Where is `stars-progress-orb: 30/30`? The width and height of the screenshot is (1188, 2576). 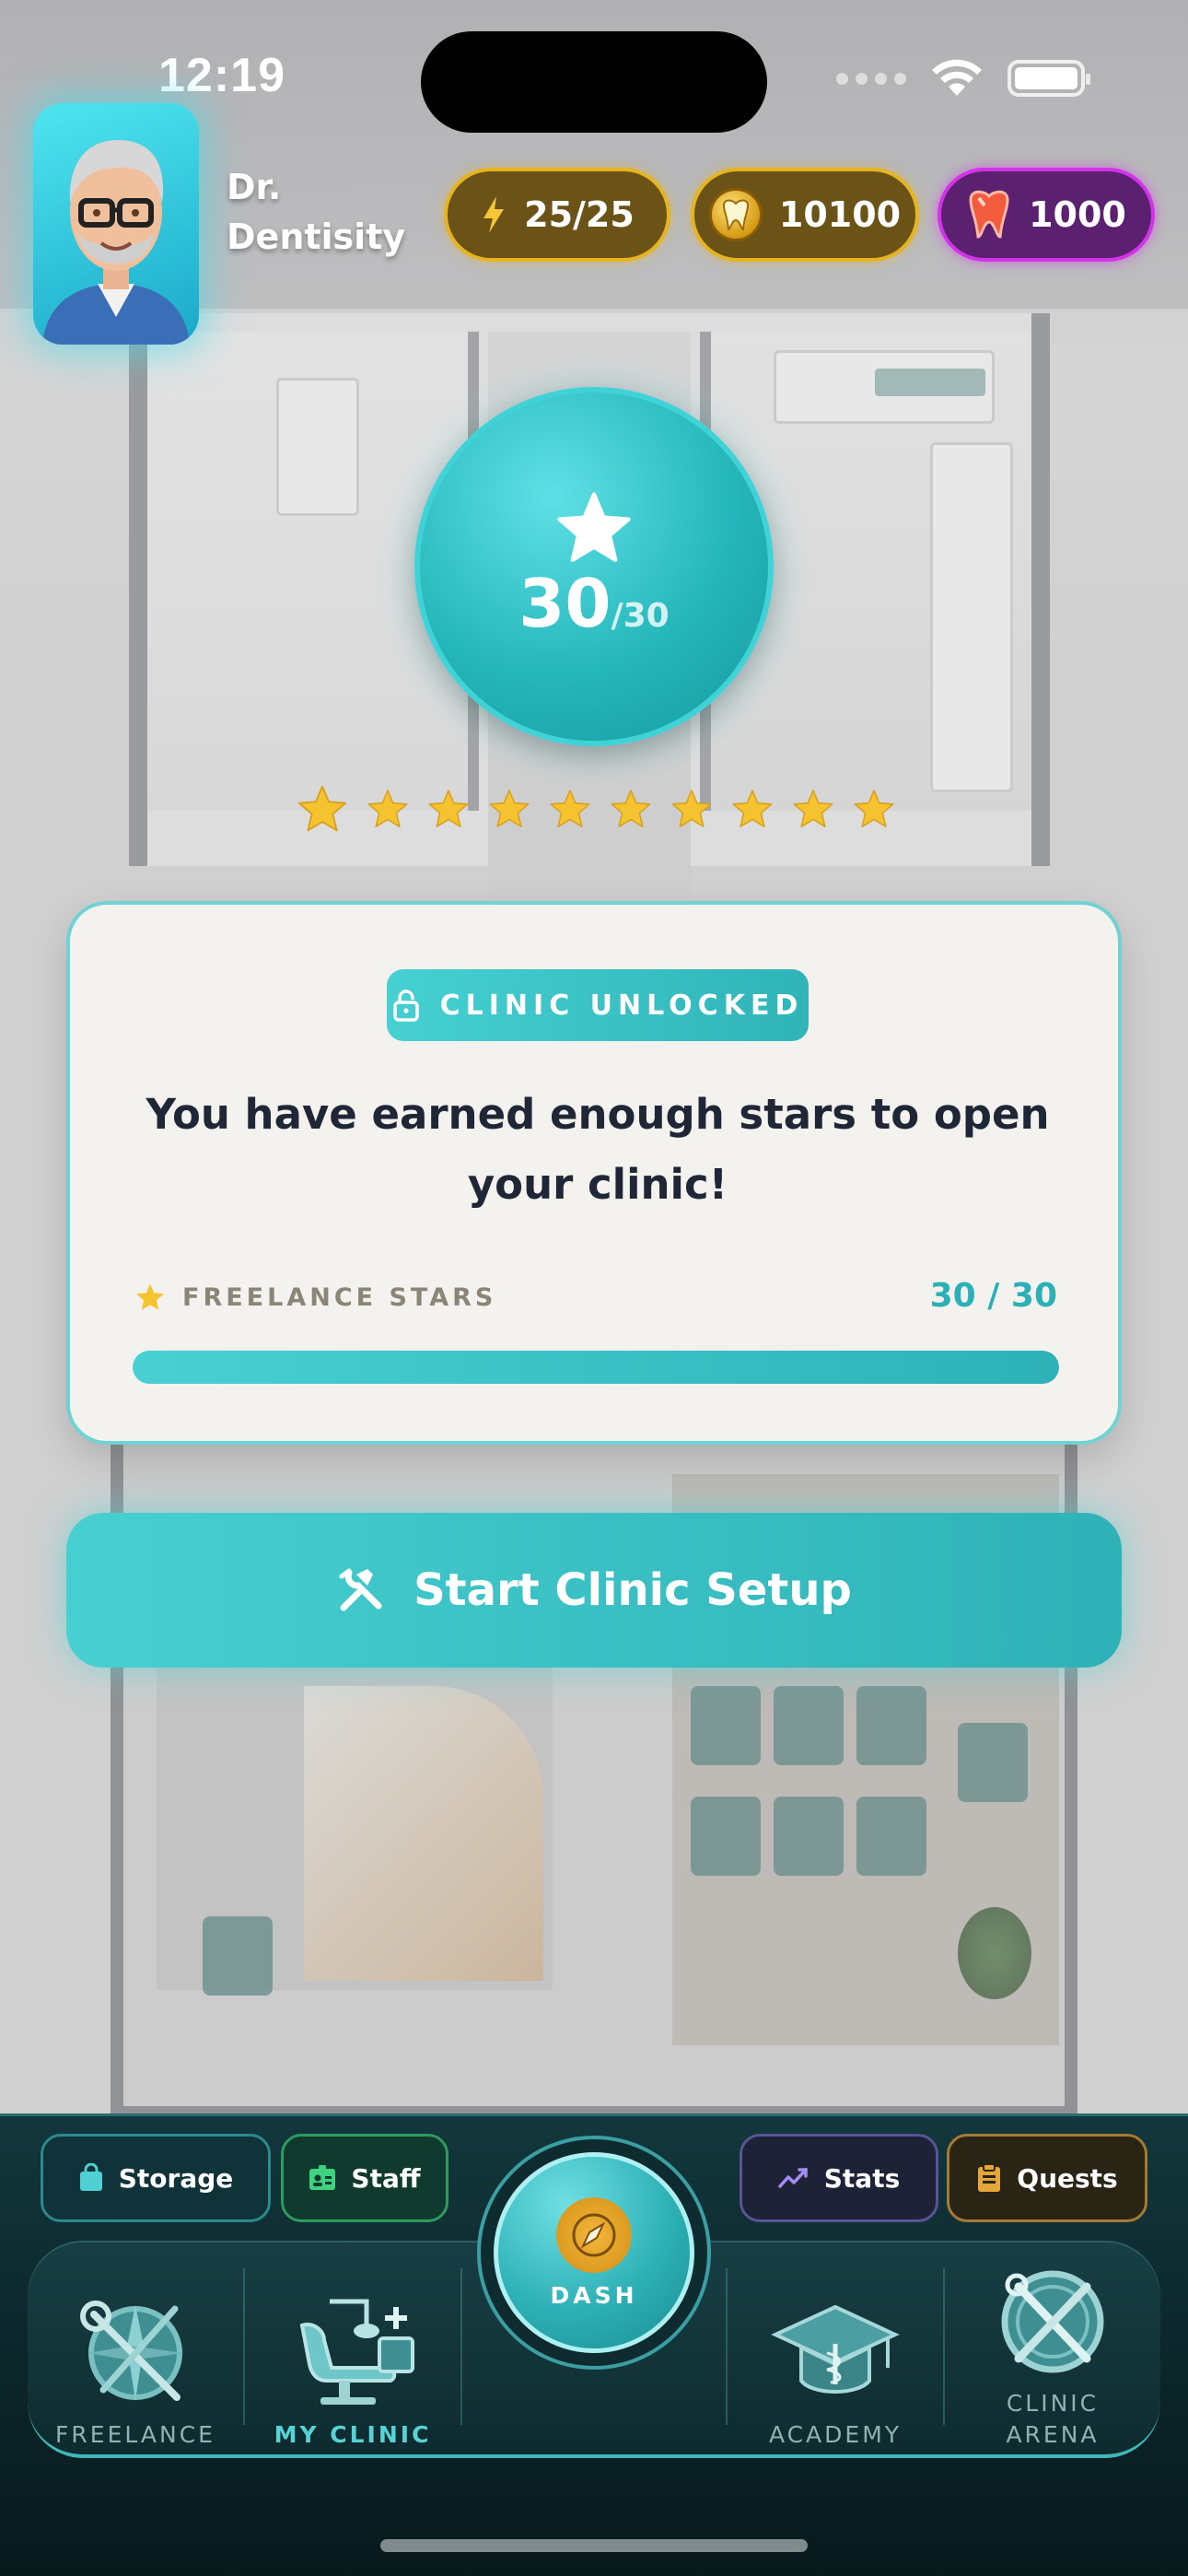
stars-progress-orb: 30/30 is located at coordinates (594, 566).